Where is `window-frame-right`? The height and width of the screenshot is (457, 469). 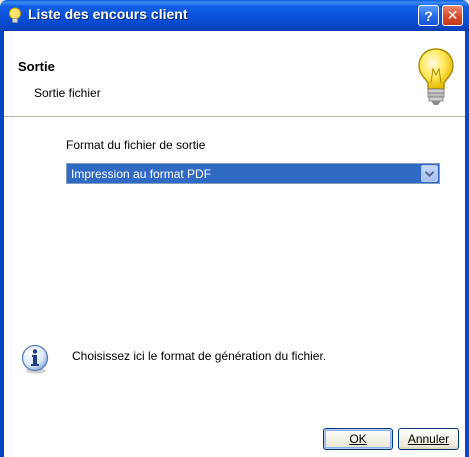
window-frame-right is located at coordinates (467, 244).